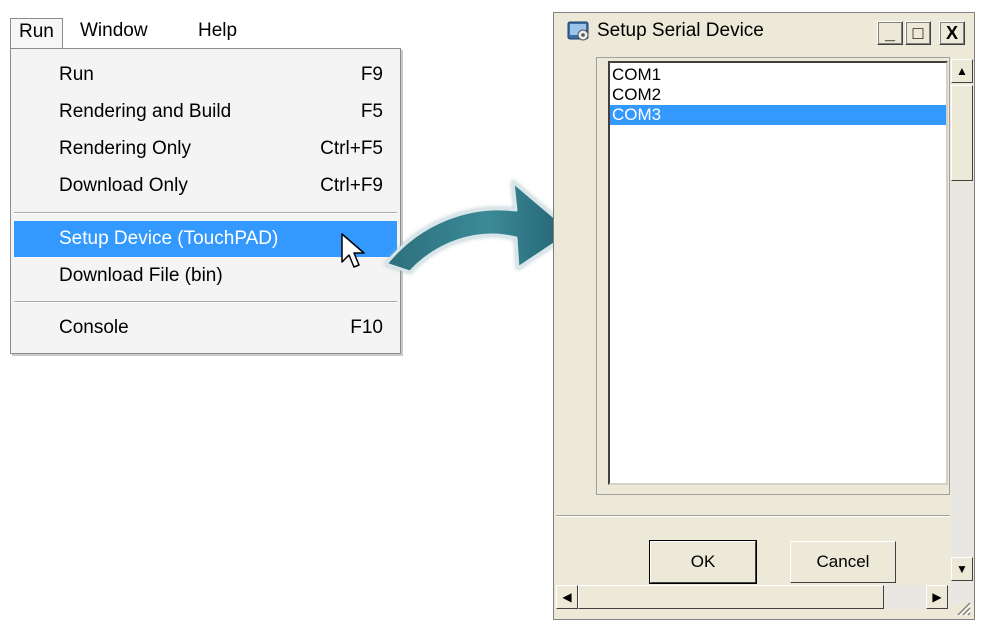  Describe the element at coordinates (205, 75) in the screenshot. I see `menu-item-run: Run F9` at that location.